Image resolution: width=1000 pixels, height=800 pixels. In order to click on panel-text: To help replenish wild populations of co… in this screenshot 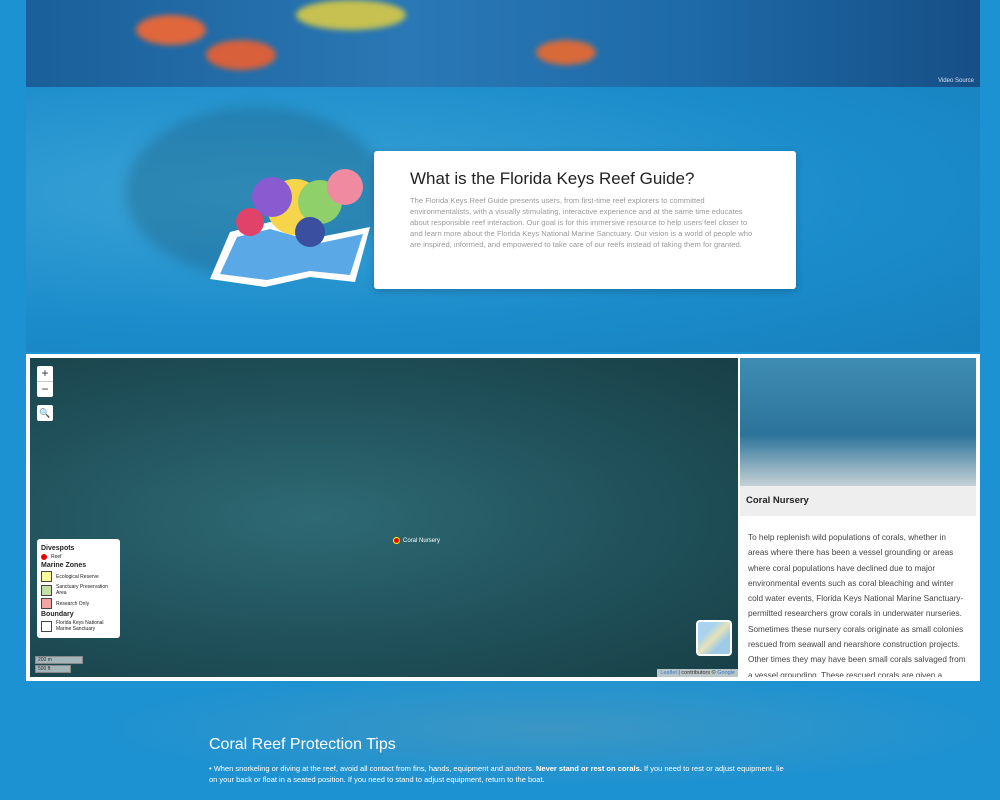, I will do `click(857, 605)`.